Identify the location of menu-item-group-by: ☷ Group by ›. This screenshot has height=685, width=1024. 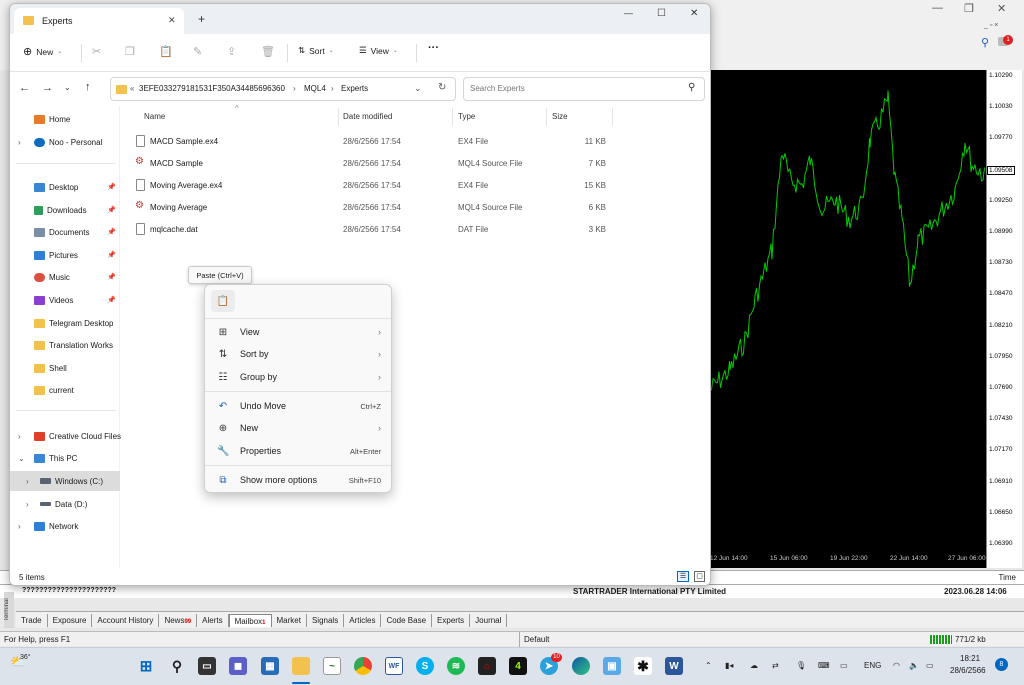
(299, 377).